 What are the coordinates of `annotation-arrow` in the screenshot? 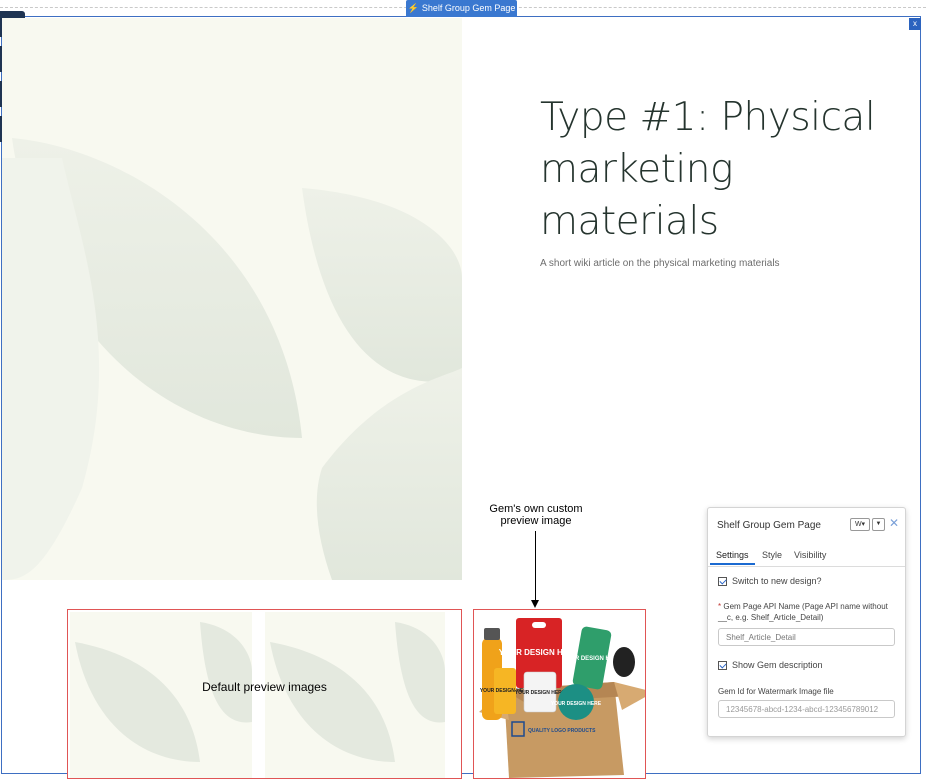 It's located at (535, 567).